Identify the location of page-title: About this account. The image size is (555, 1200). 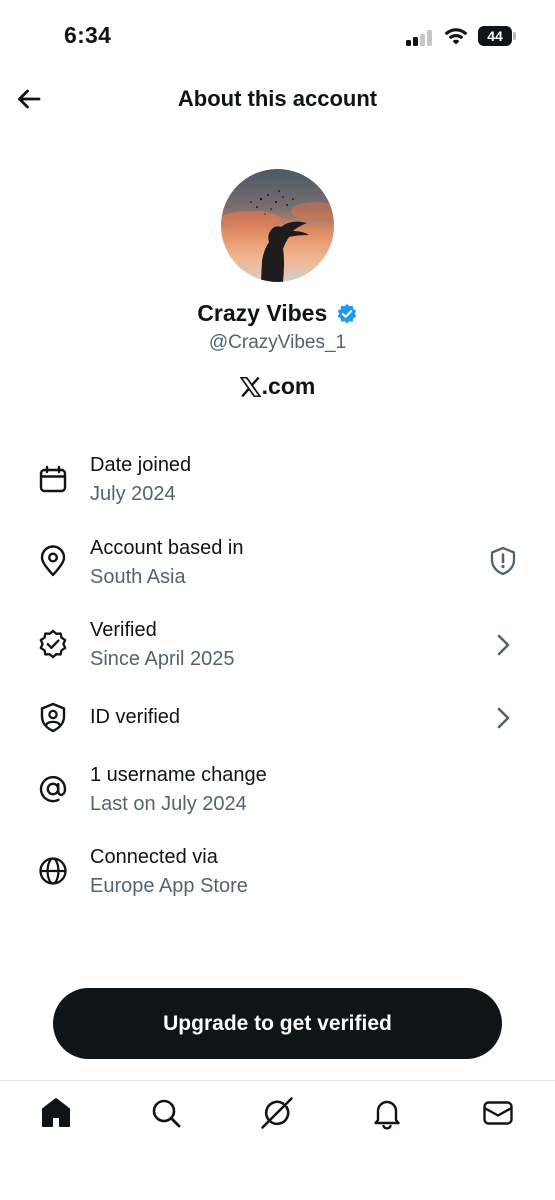
(277, 98).